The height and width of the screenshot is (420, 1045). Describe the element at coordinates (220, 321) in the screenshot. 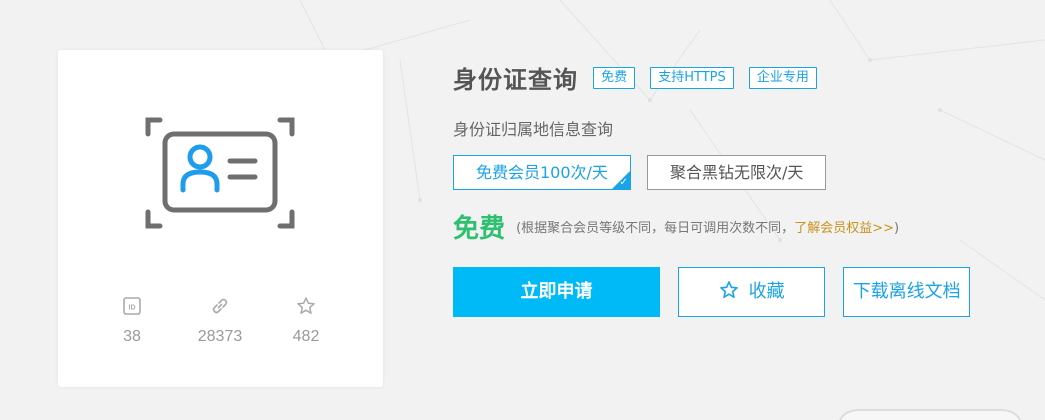

I see `stat-calls: 28373` at that location.